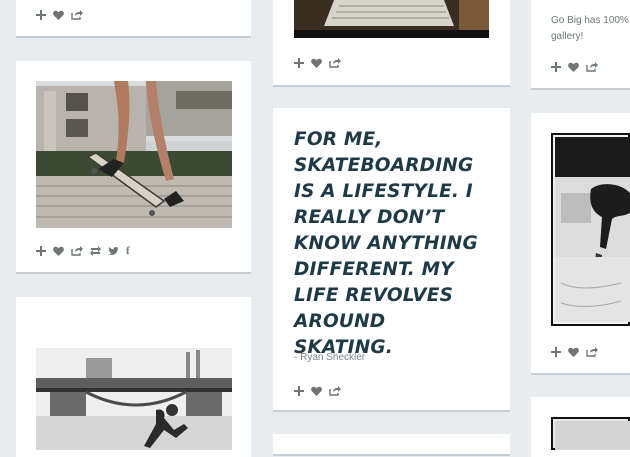  I want to click on facebook-icon: f, so click(128, 251).